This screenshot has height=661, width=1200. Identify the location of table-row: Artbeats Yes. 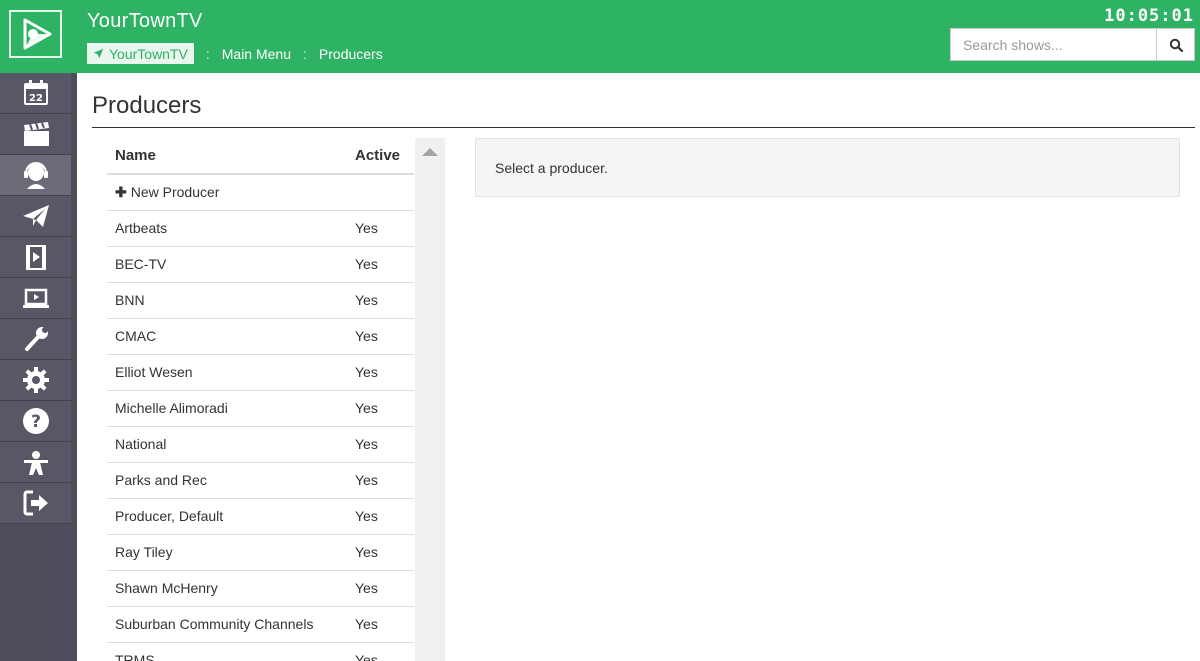
(260, 228).